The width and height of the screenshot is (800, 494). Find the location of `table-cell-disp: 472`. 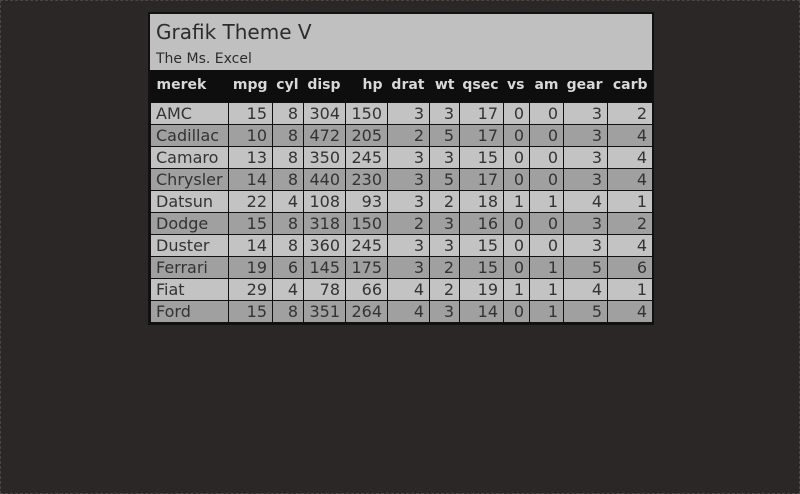

table-cell-disp: 472 is located at coordinates (324, 135).